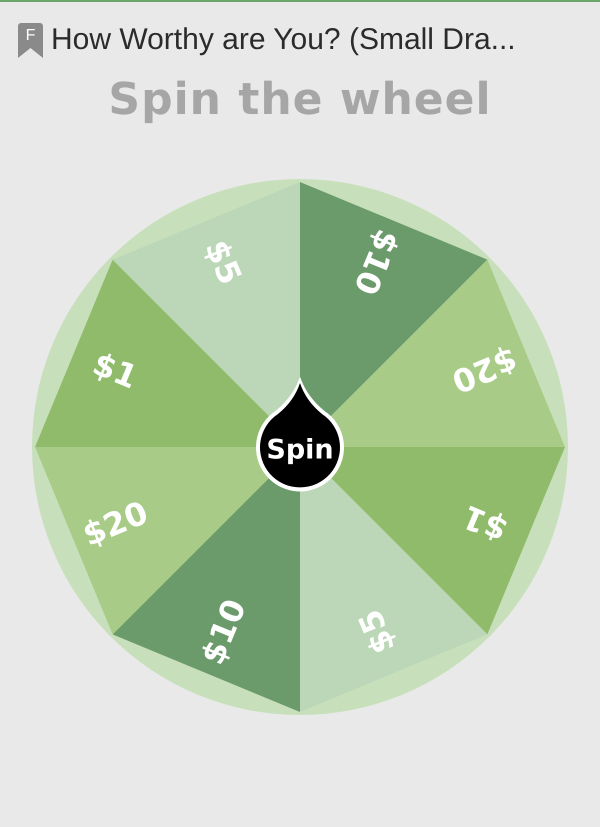 Image resolution: width=600 pixels, height=827 pixels. What do you see at coordinates (30, 40) in the screenshot?
I see `bookmark-icon: F` at bounding box center [30, 40].